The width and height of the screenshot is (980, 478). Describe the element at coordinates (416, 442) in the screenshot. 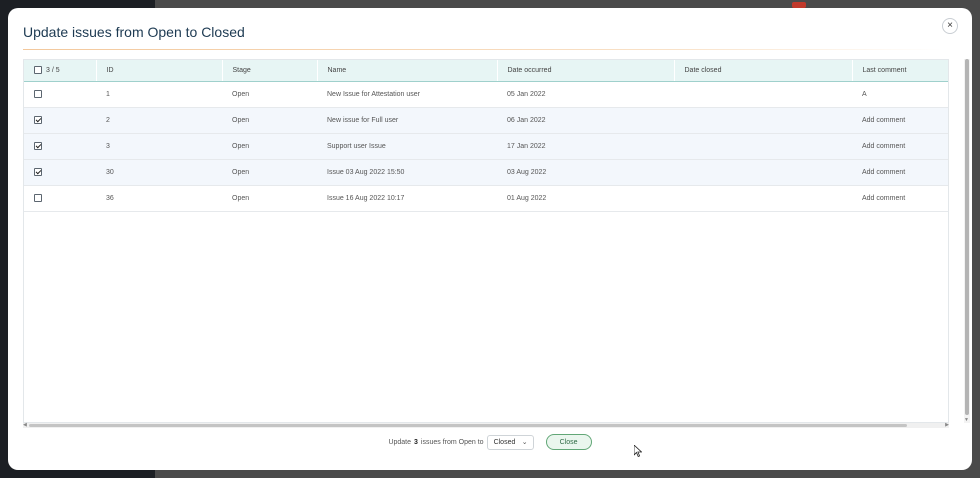

I see `footer-count: 3` at that location.